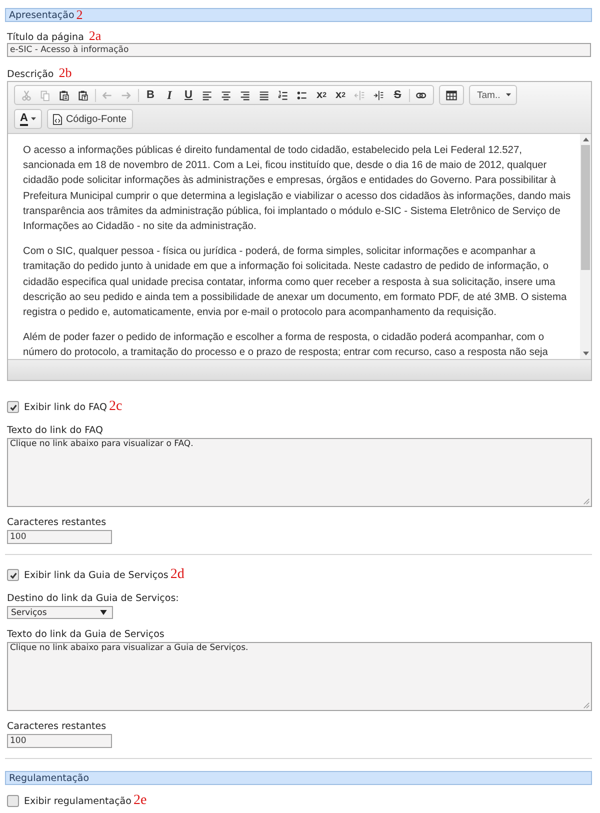  Describe the element at coordinates (65, 407) in the screenshot. I see `checkbox-label: Exibir link do FAQ` at that location.